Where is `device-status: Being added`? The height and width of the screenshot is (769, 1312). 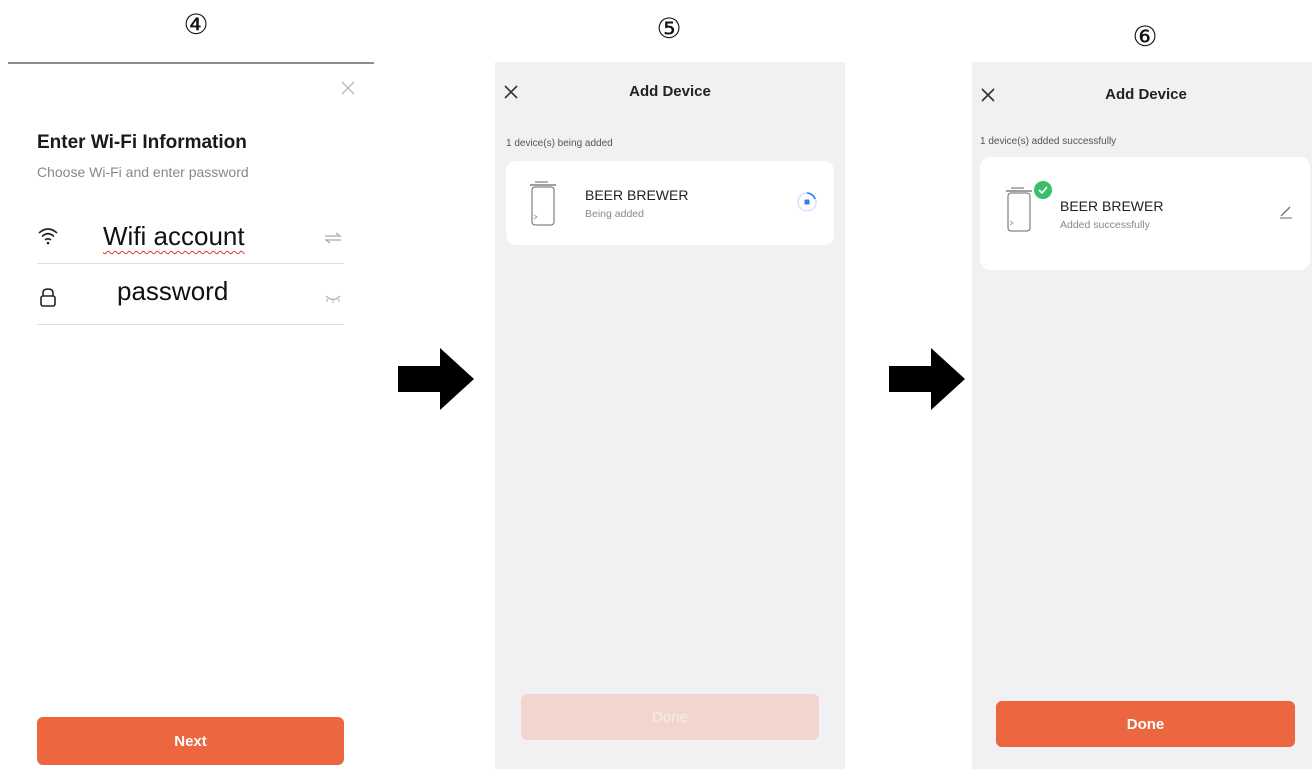
device-status: Being added is located at coordinates (614, 214).